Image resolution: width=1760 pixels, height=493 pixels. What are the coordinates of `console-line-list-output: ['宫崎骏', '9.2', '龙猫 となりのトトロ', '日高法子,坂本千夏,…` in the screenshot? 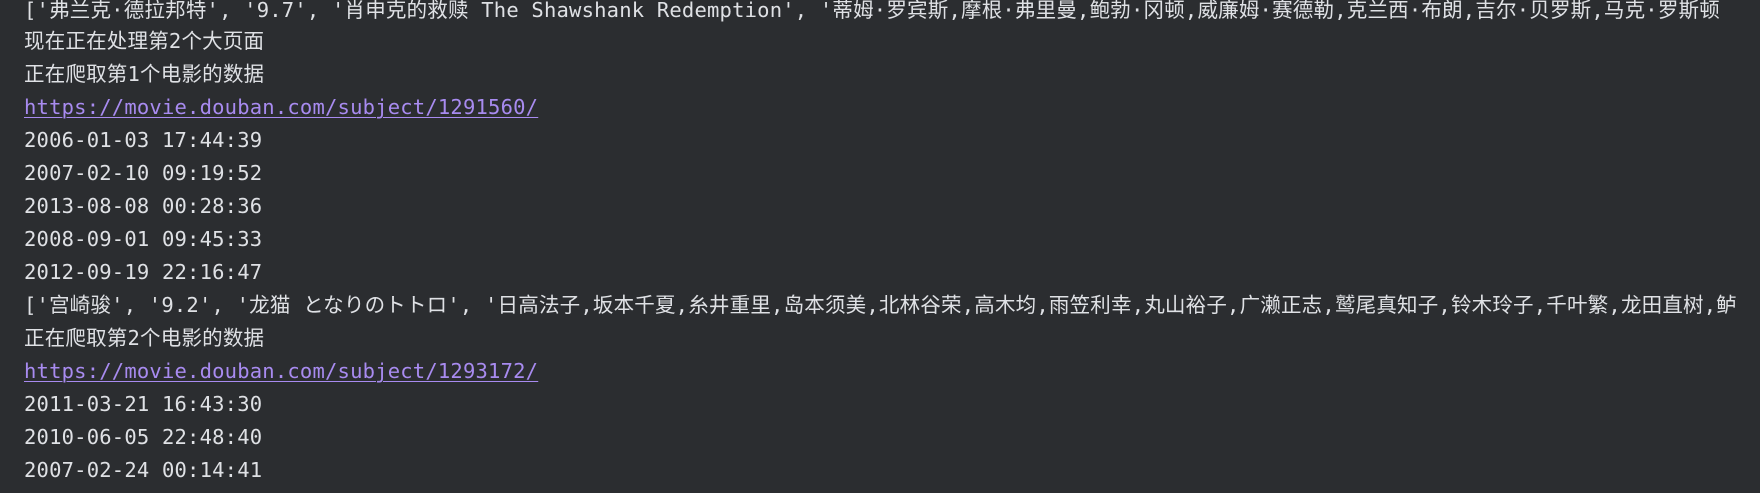 It's located at (880, 305).